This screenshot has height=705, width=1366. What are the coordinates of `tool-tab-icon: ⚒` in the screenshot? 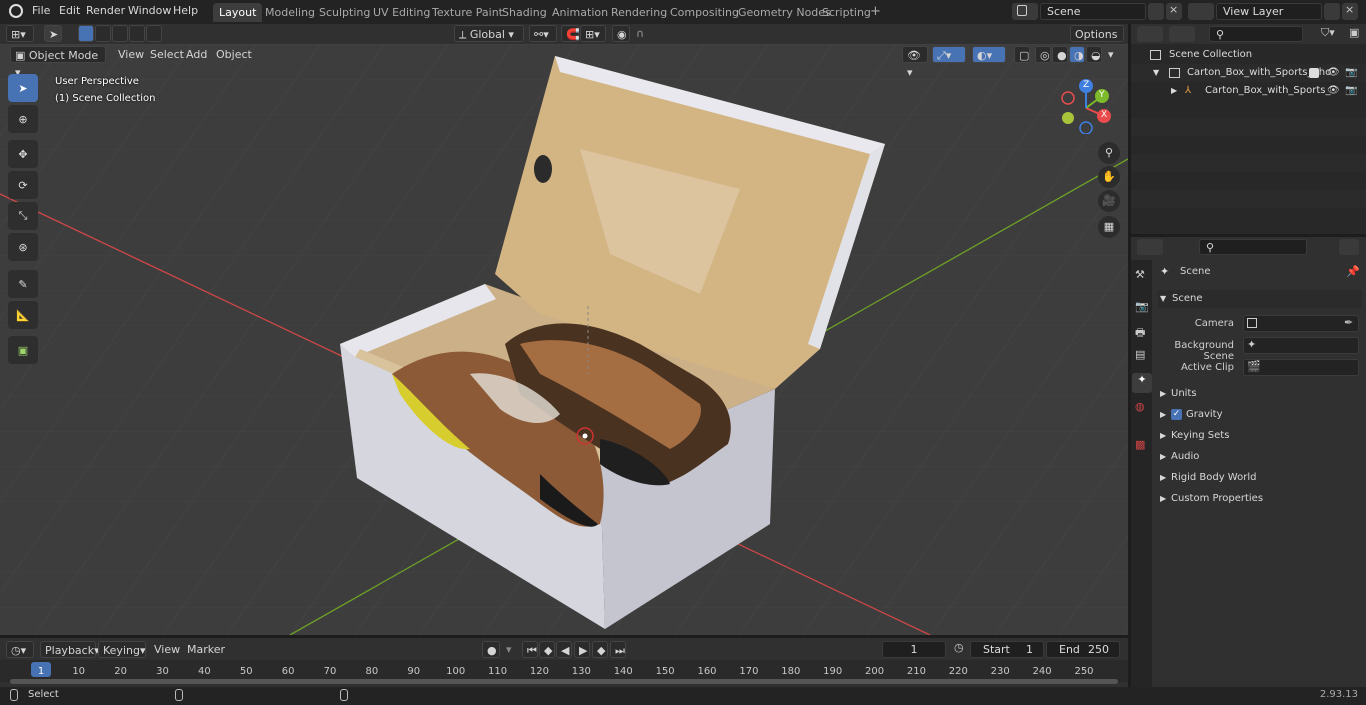 It's located at (1140, 274).